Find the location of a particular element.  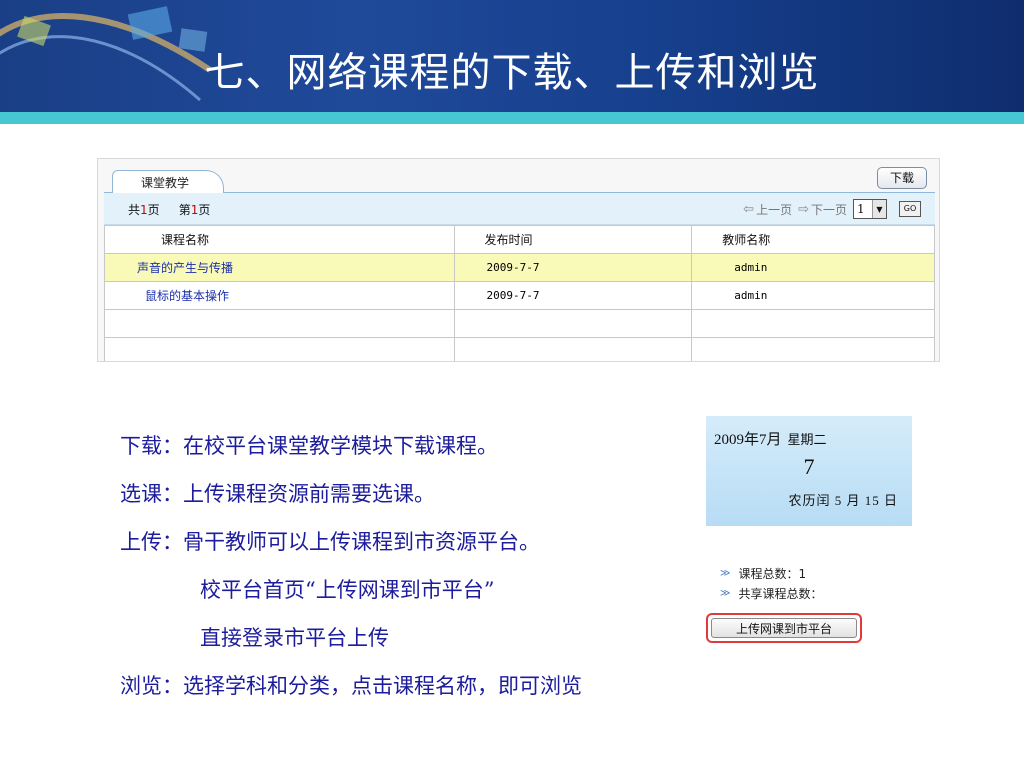

note-select-course: 选课：上传课程资源前需要选课。 is located at coordinates (277, 494).